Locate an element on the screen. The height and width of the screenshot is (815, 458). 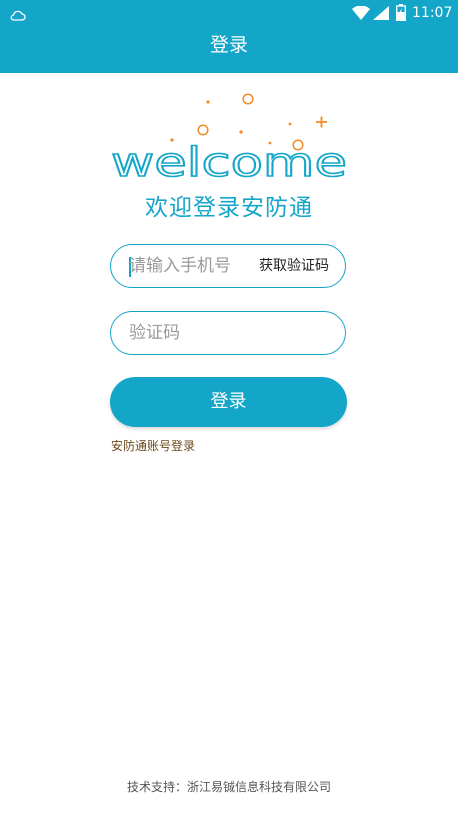
phone-field: 获取验证码 is located at coordinates (228, 266).